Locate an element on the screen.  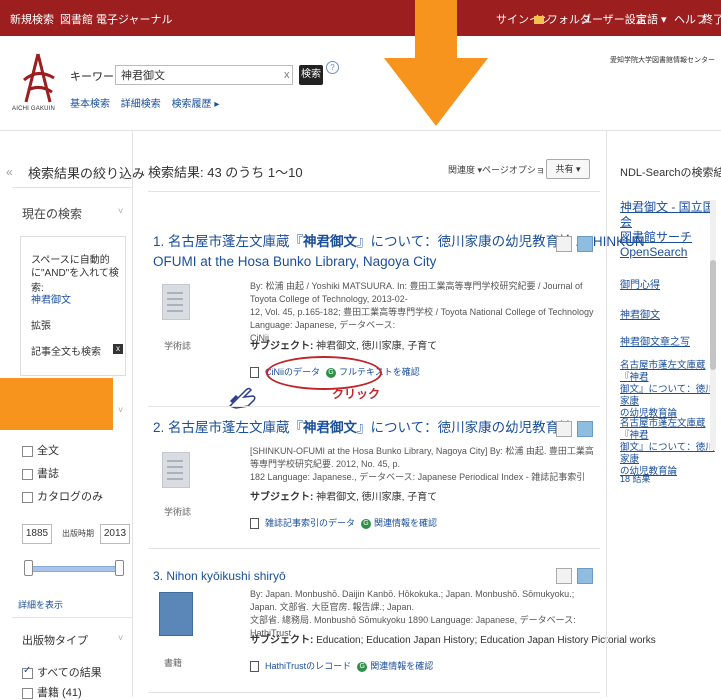
publication-date-label: 出版時期 is located at coordinates (78, 533).